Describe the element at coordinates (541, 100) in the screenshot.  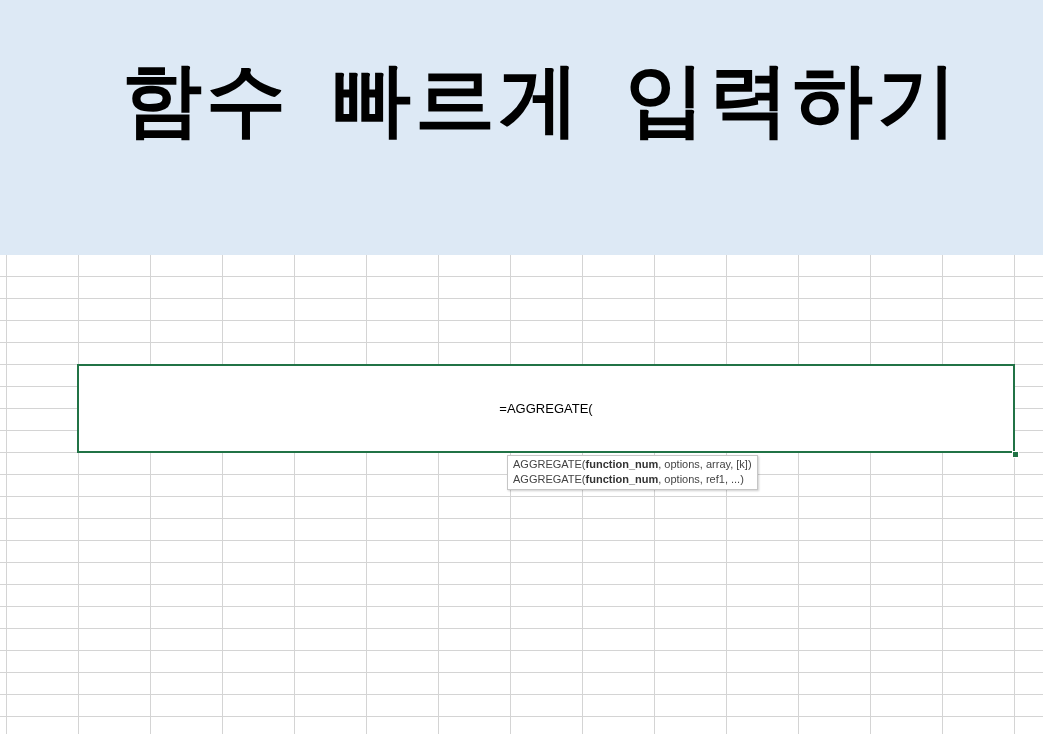
I see `banner-title: 함수 빠르게 입력하기` at that location.